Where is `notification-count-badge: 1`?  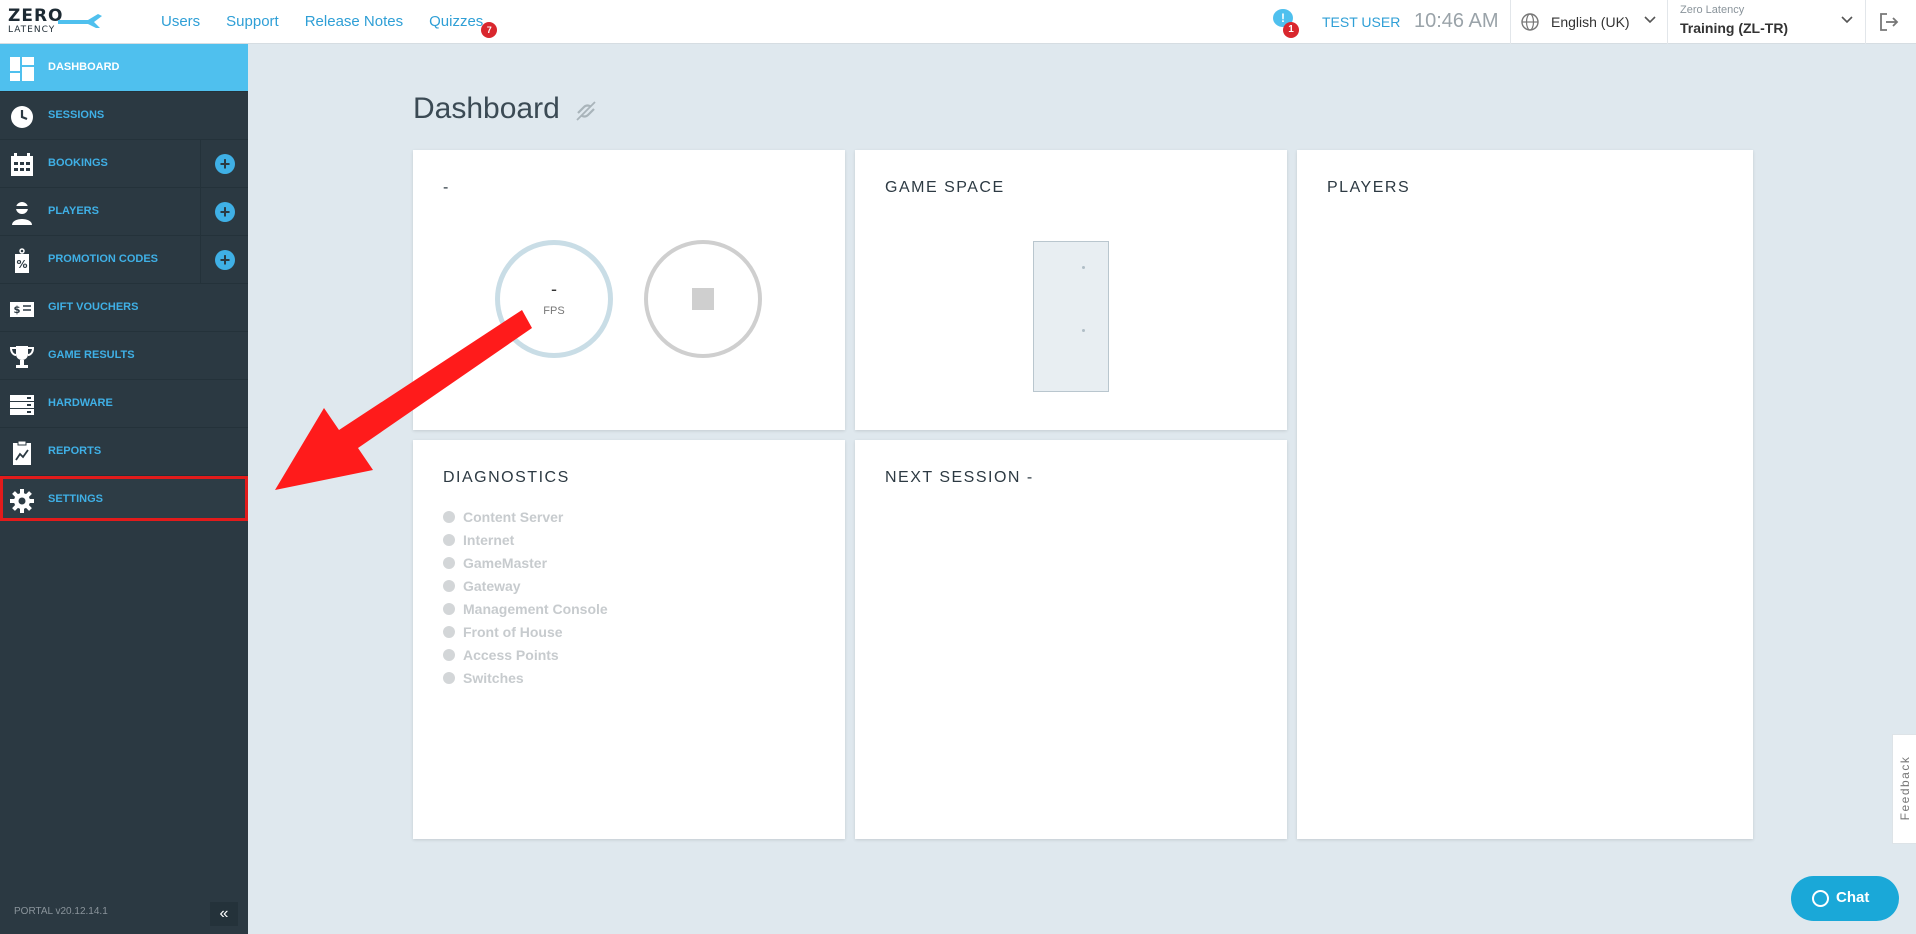
notification-count-badge: 1 is located at coordinates (1291, 30).